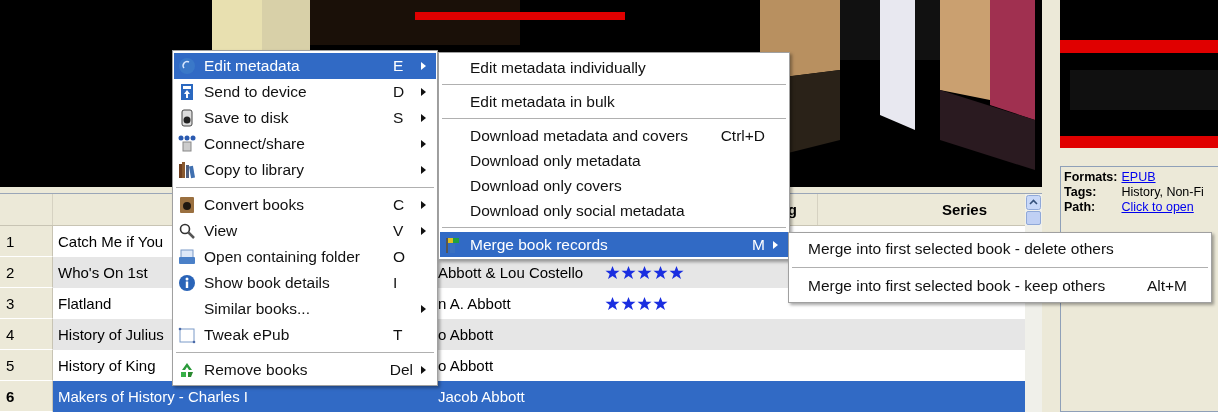 The width and height of the screenshot is (1218, 412). I want to click on menu-item: Edit metadata in bulk, so click(614, 101).